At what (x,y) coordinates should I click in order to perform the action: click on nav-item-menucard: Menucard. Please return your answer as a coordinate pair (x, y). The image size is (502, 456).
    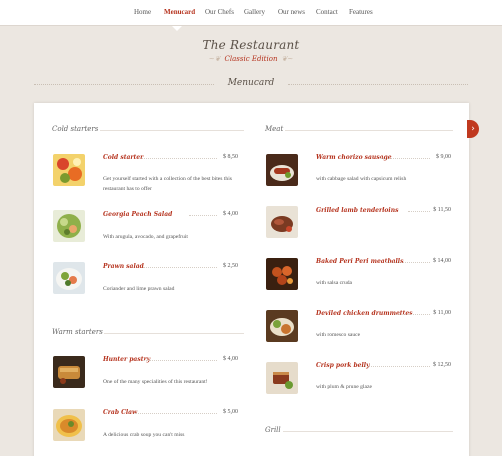
    Looking at the image, I should click on (179, 12).